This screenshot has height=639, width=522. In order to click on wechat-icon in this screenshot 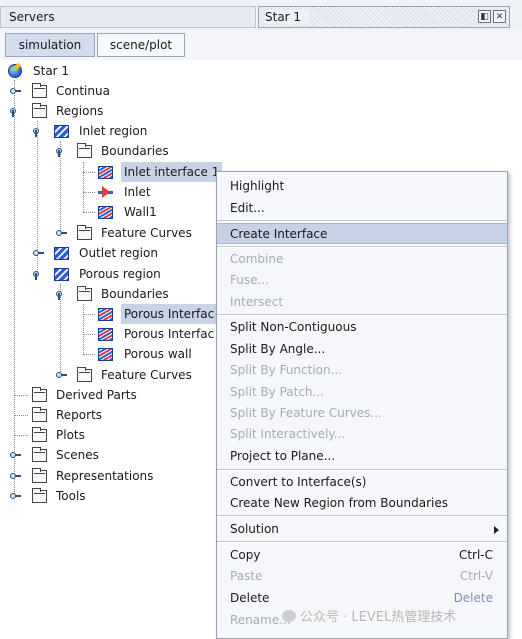, I will do `click(289, 616)`.